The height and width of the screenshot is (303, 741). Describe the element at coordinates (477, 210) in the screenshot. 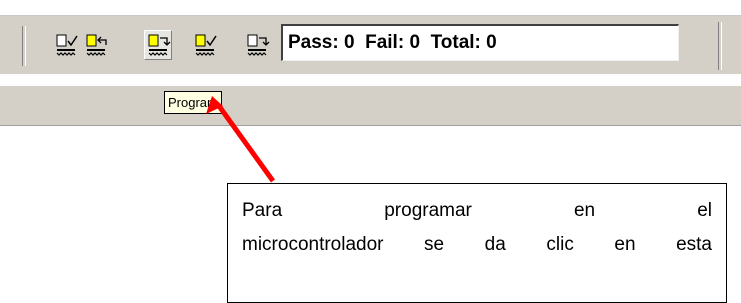

I see `callout-line-1: Para programar en el` at that location.